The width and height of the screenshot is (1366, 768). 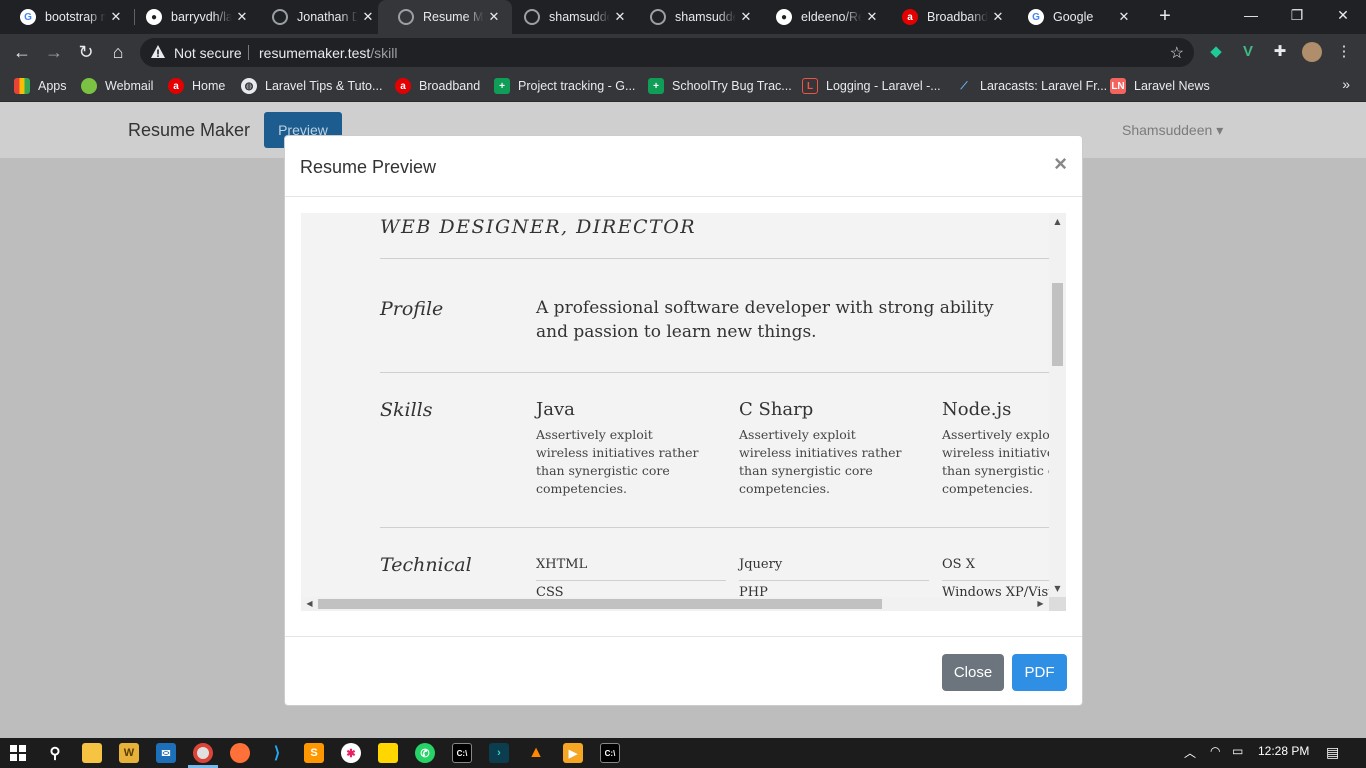 What do you see at coordinates (388, 753) in the screenshot?
I see `sticky-notes-icon` at bounding box center [388, 753].